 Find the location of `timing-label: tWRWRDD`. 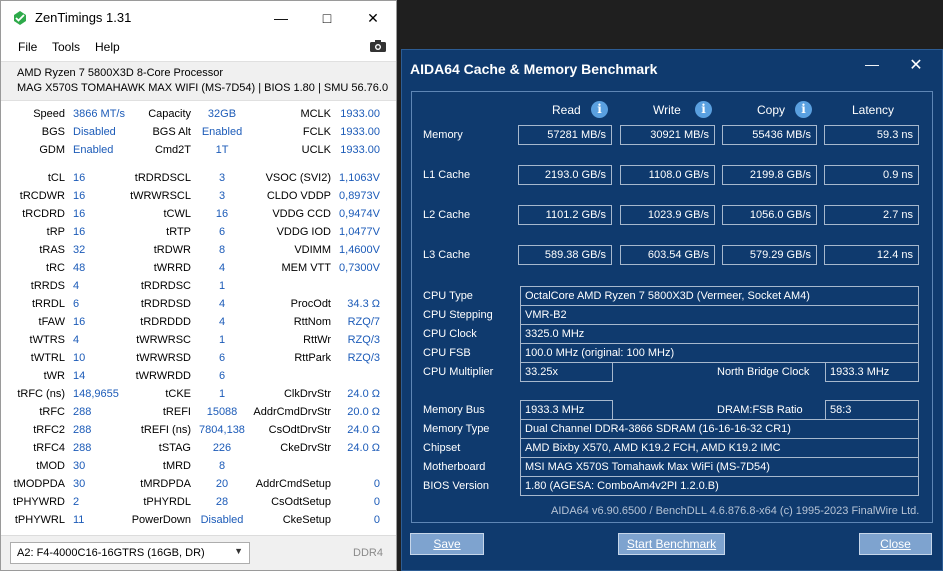

timing-label: tWRWRDD is located at coordinates (163, 376).